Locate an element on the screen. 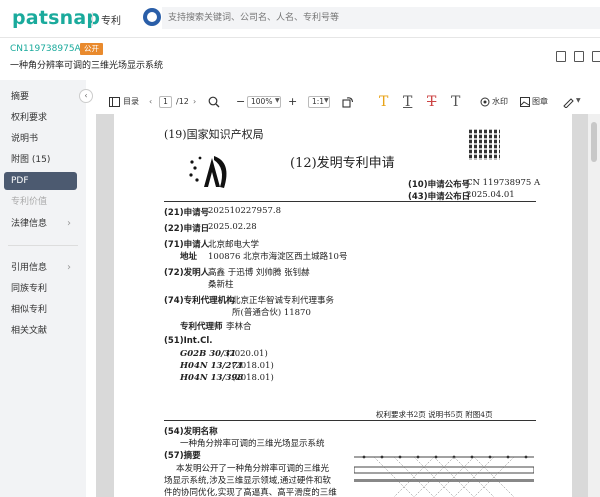  collapse-sidebar-button: ‹ is located at coordinates (86, 96).